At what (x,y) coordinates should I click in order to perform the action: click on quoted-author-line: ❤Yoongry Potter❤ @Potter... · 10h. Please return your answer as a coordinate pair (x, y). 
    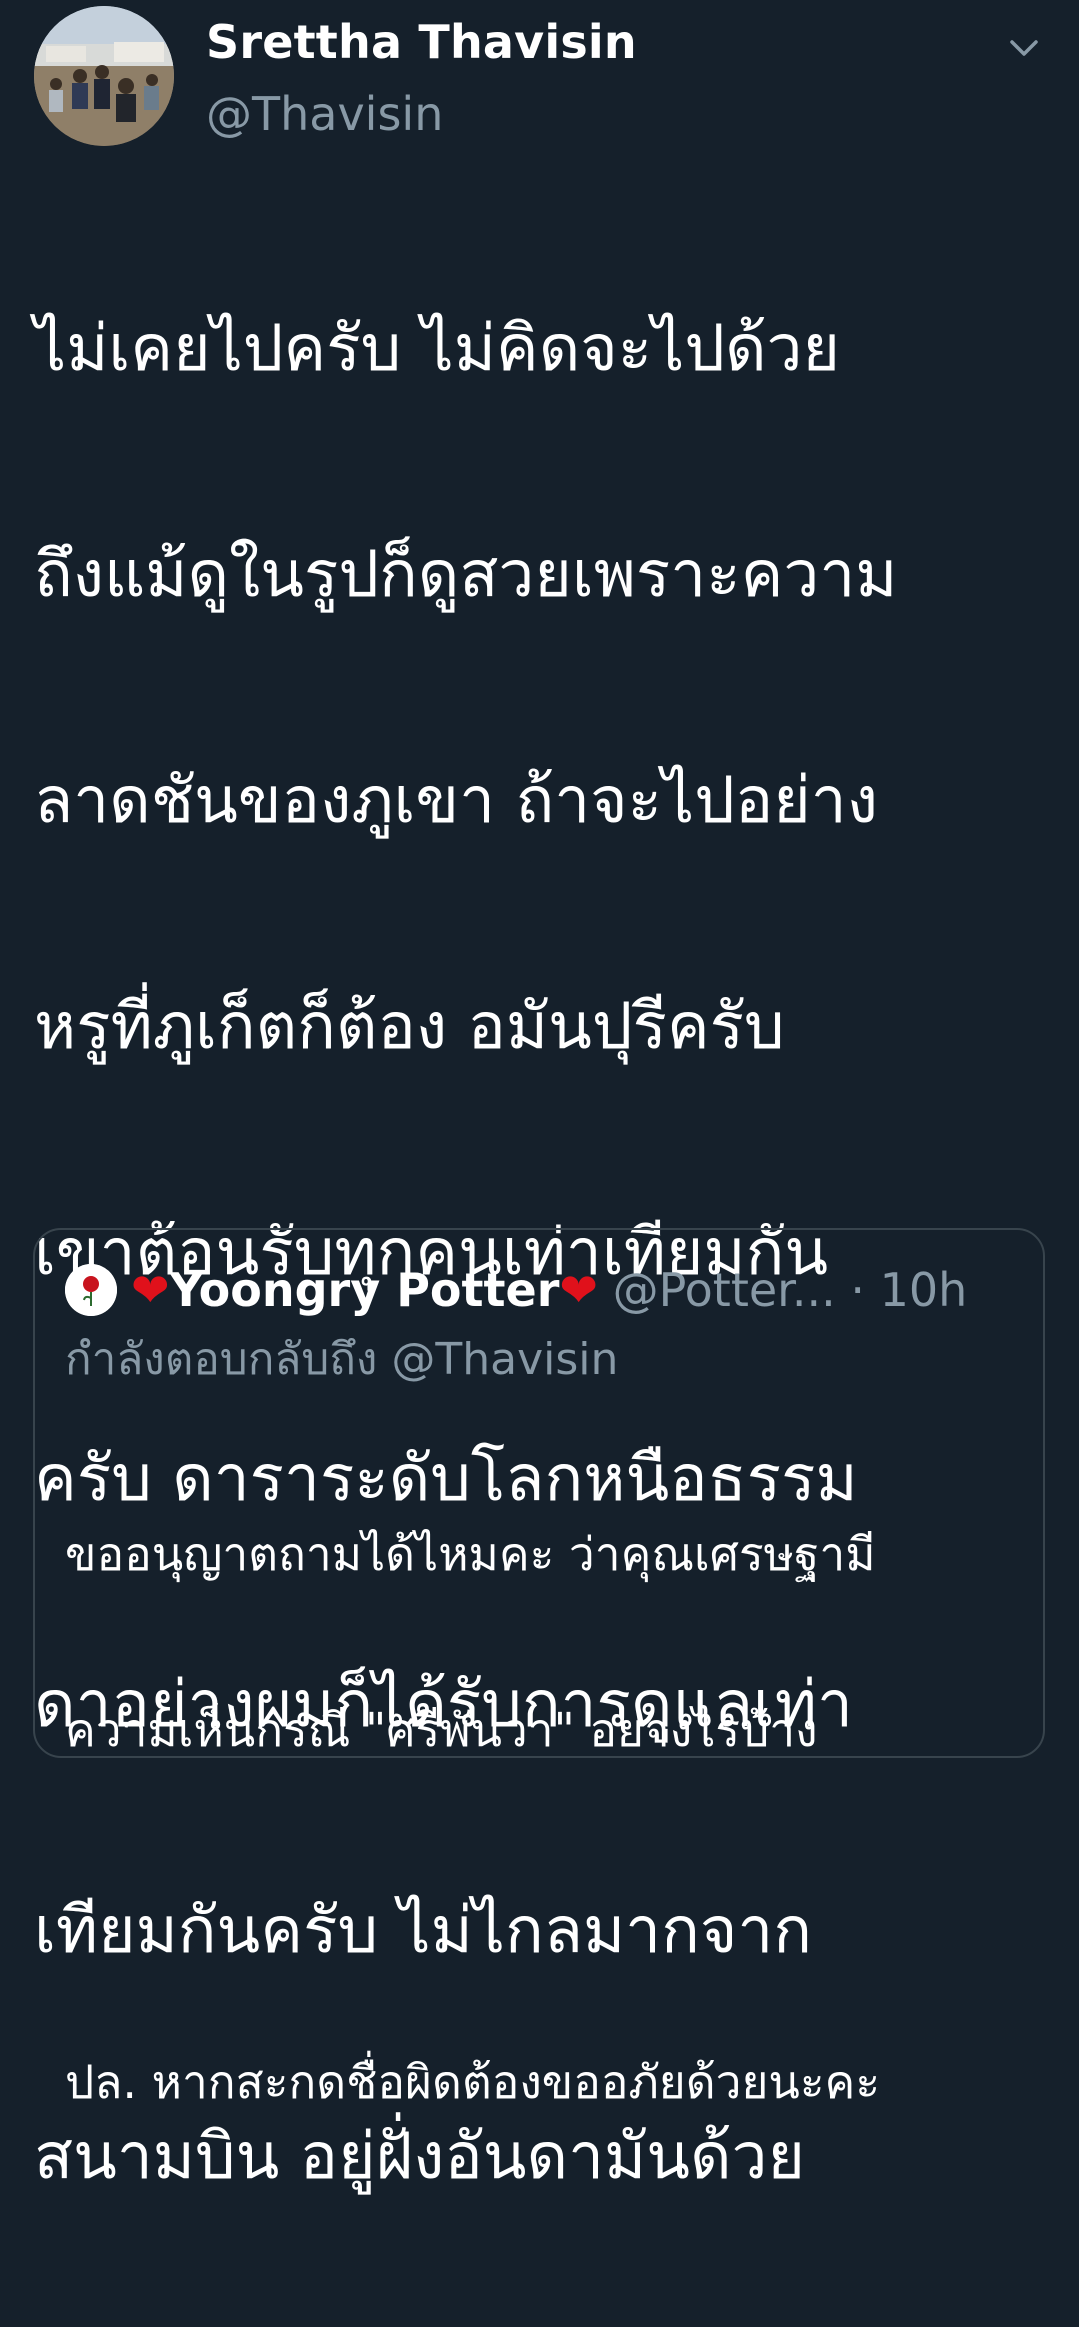
    Looking at the image, I should click on (549, 1290).